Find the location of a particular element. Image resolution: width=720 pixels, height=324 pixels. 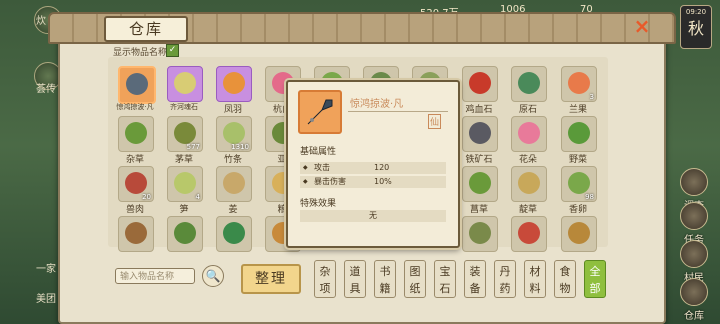

search-input: 输入物品名称 is located at coordinates (155, 276).